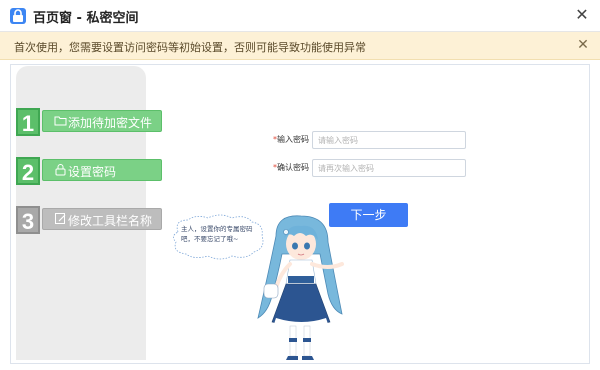  I want to click on password-row: *输入密码, so click(372, 140).